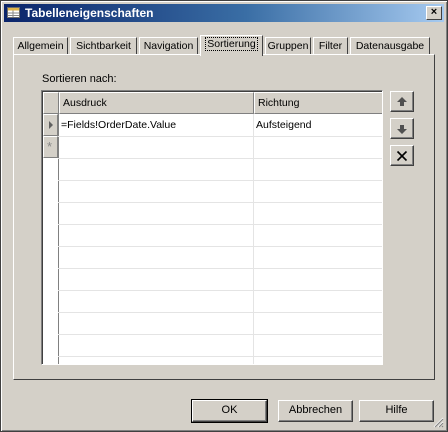 Image resolution: width=448 pixels, height=432 pixels. I want to click on tab-sortierung: Sortierung, so click(231, 45).